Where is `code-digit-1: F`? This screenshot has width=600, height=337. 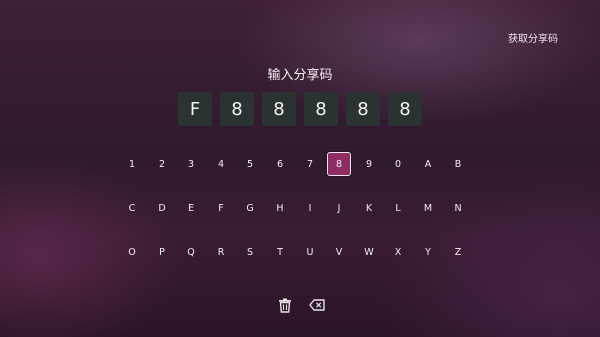
code-digit-1: F is located at coordinates (195, 109).